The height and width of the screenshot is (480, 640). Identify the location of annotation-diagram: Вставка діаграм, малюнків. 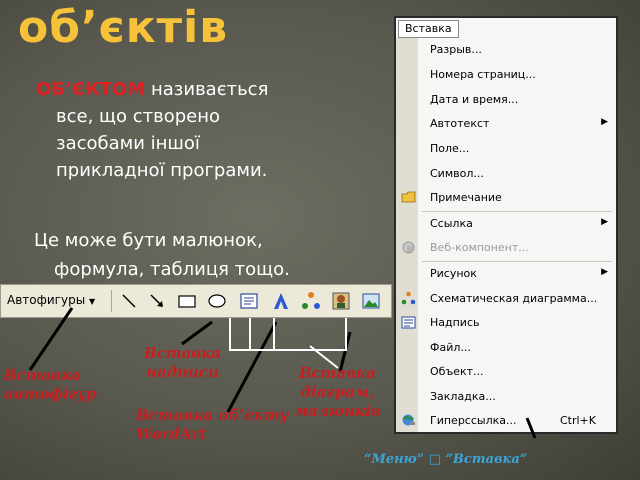
(337, 392).